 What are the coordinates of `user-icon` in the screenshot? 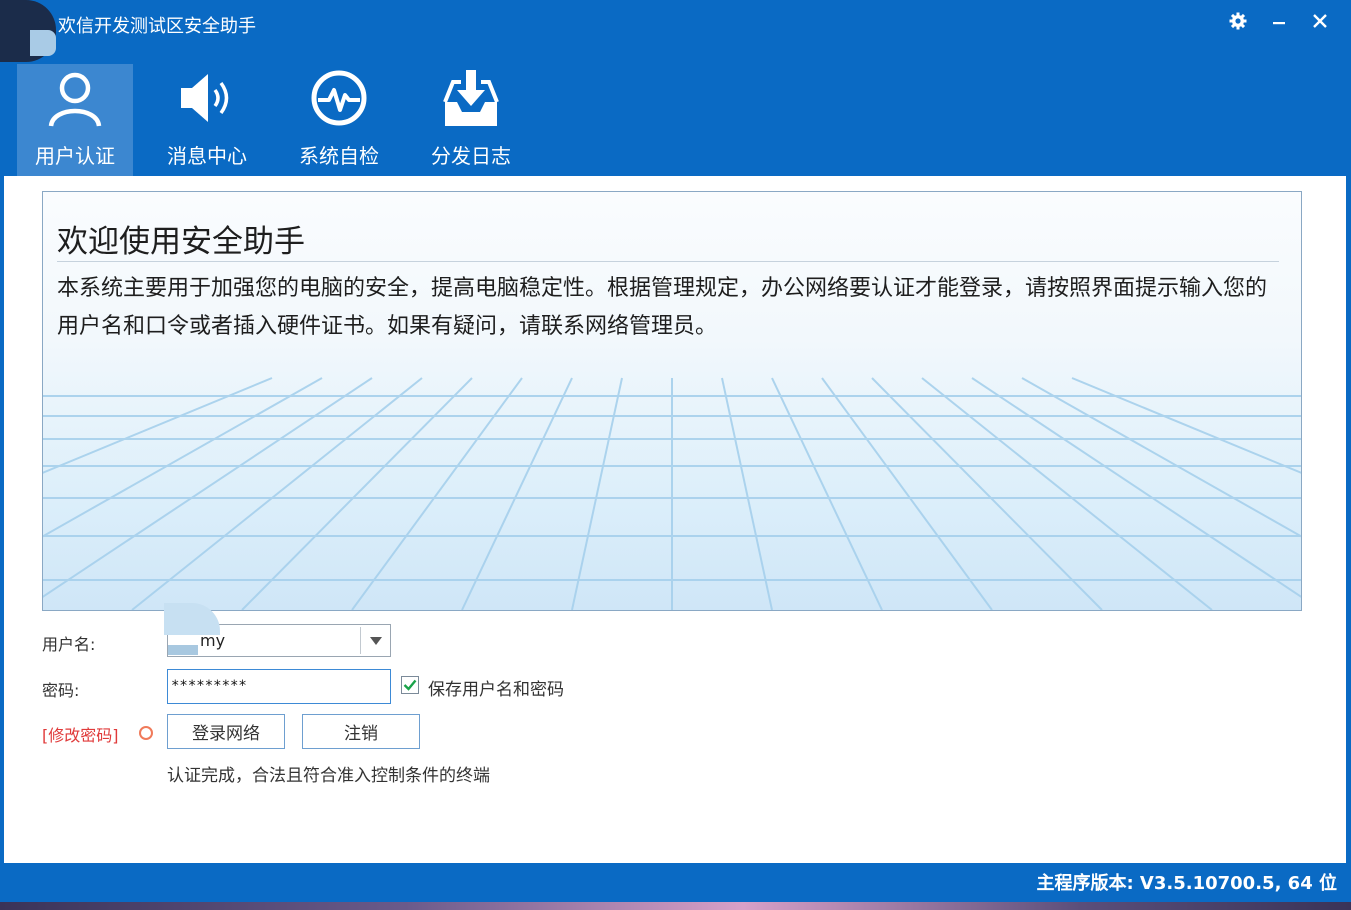 It's located at (75, 99).